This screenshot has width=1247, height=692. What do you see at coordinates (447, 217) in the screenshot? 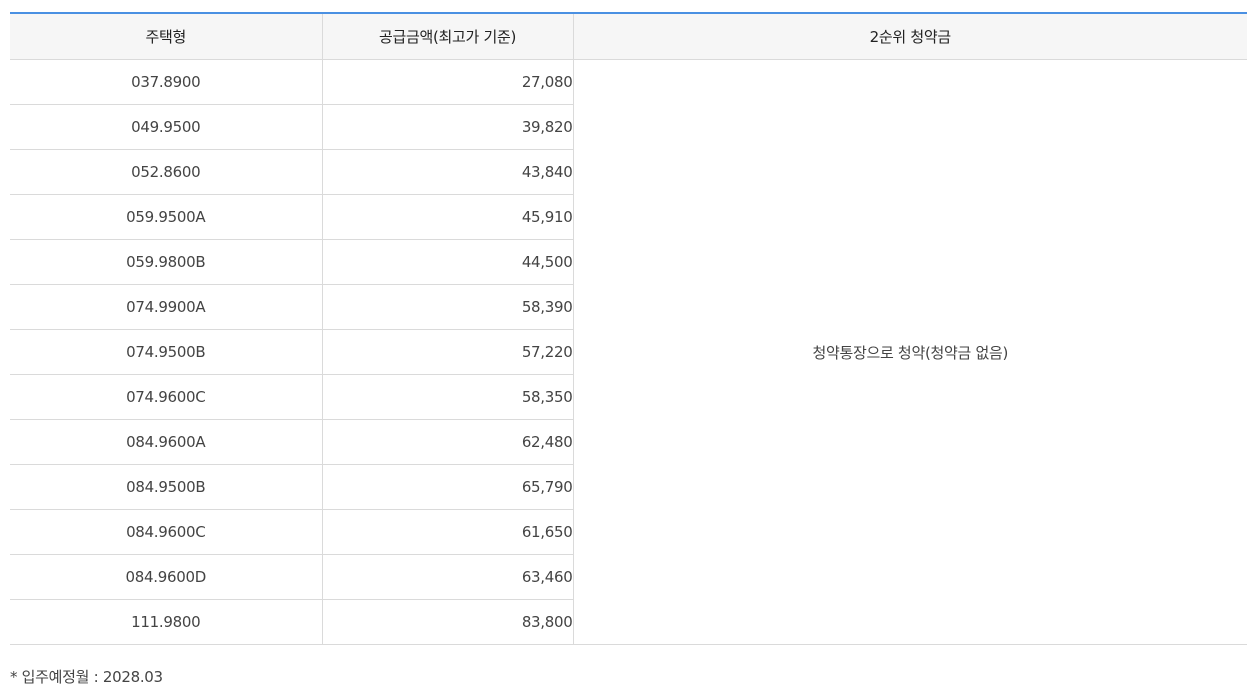
I see `supply-amount-cell: 45,910` at bounding box center [447, 217].